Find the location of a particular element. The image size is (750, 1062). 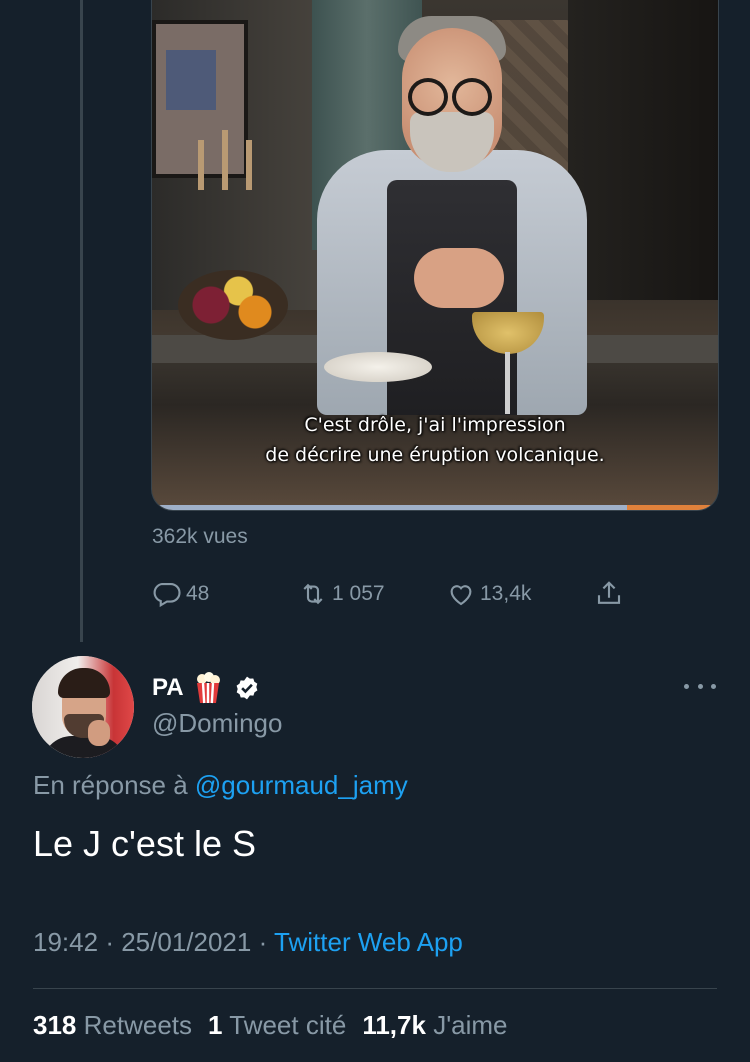

reply-button: 48 is located at coordinates (180, 594).